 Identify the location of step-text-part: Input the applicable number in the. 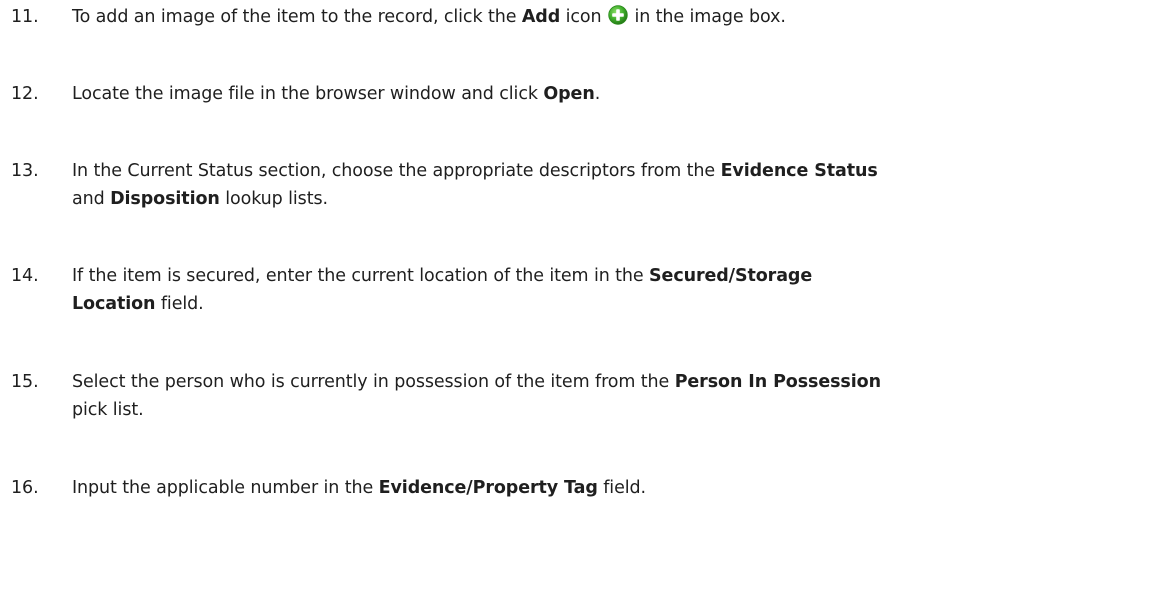
(225, 488).